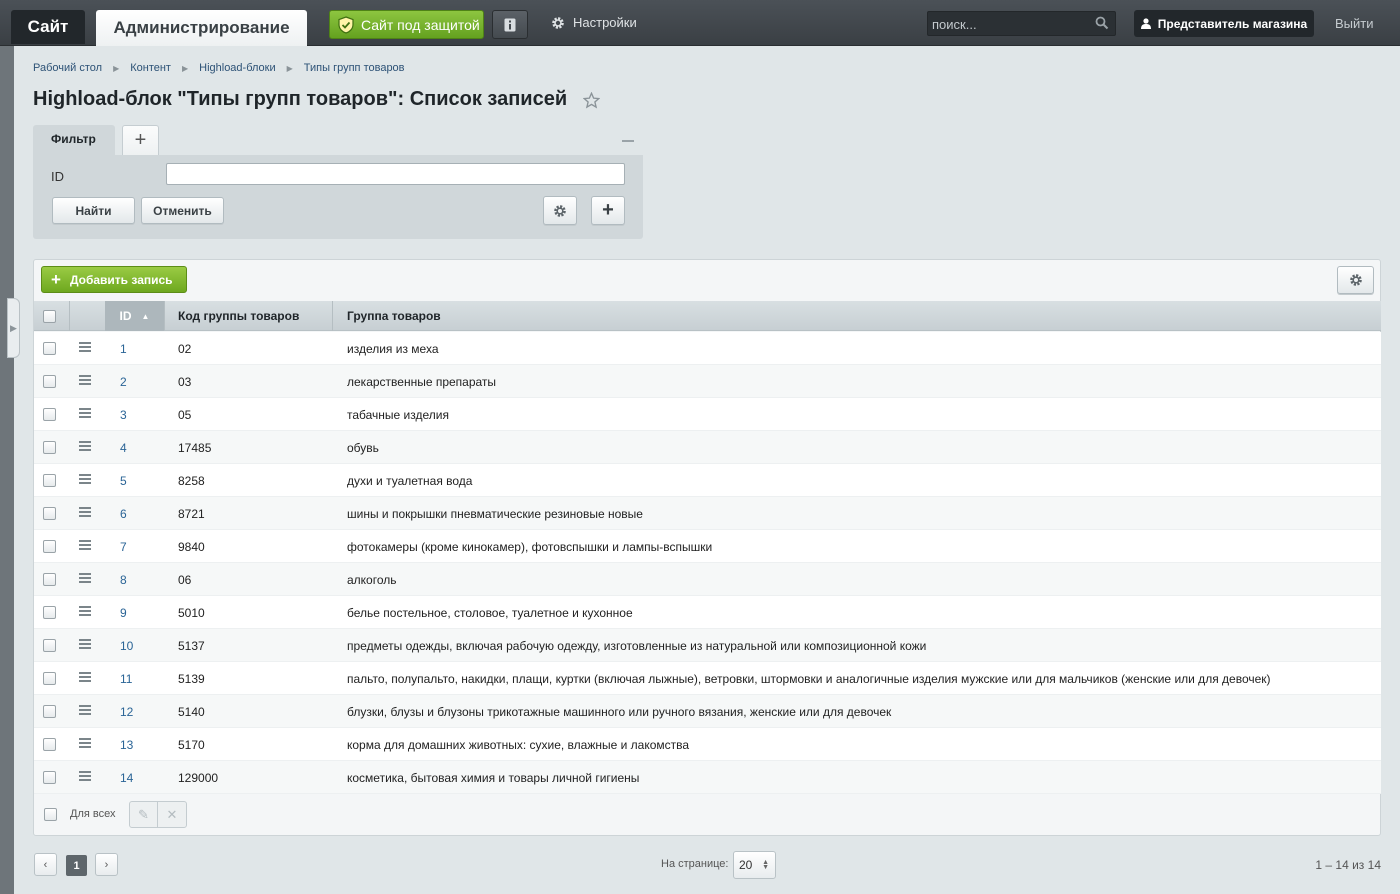 This screenshot has height=894, width=1400. I want to click on user-button: Представитель магазина, so click(1224, 23).